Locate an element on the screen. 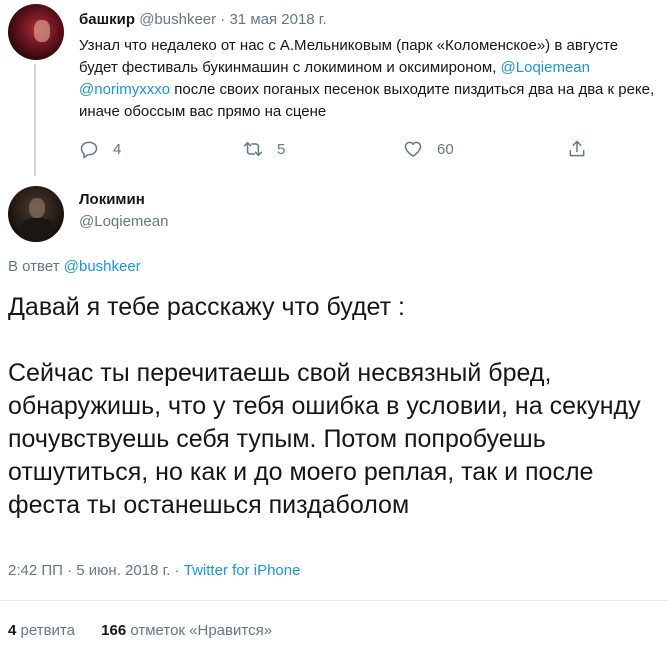 The image size is (669, 647). parent-tweet-actions: 4 5 60 is located at coordinates (349, 149).